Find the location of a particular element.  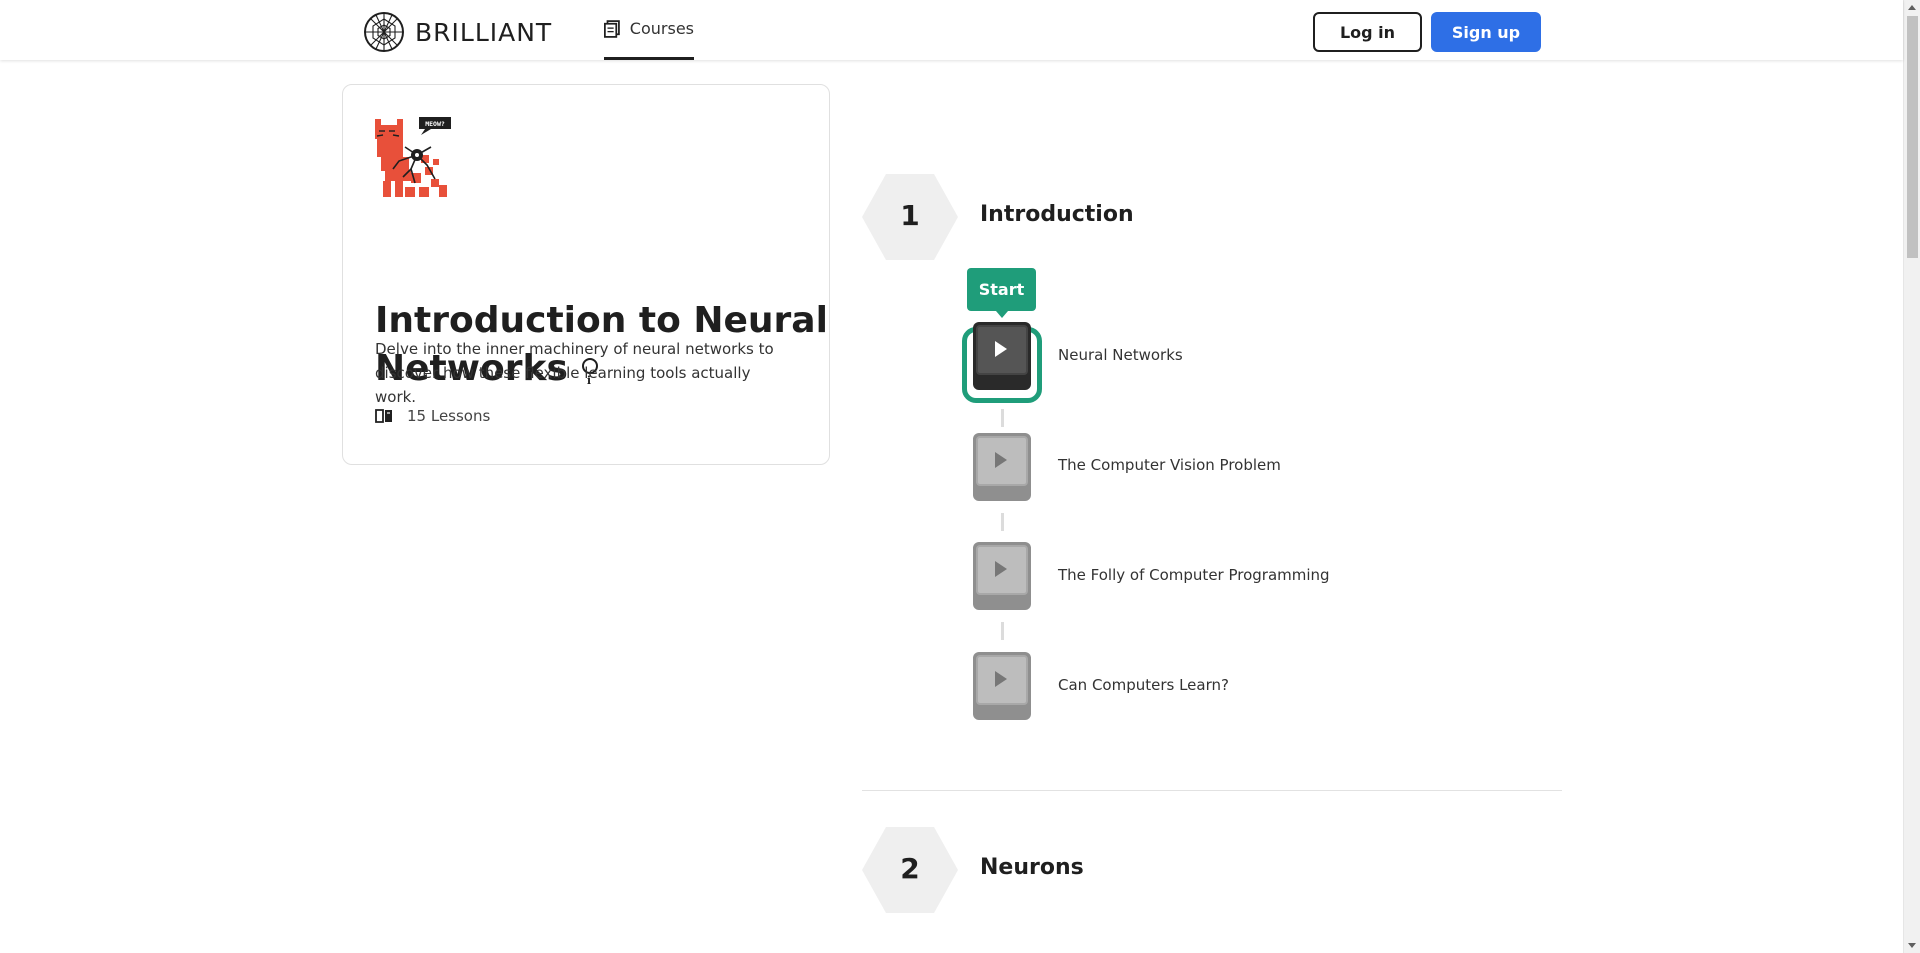

lessons-count-label: 15 Lessons is located at coordinates (449, 416).